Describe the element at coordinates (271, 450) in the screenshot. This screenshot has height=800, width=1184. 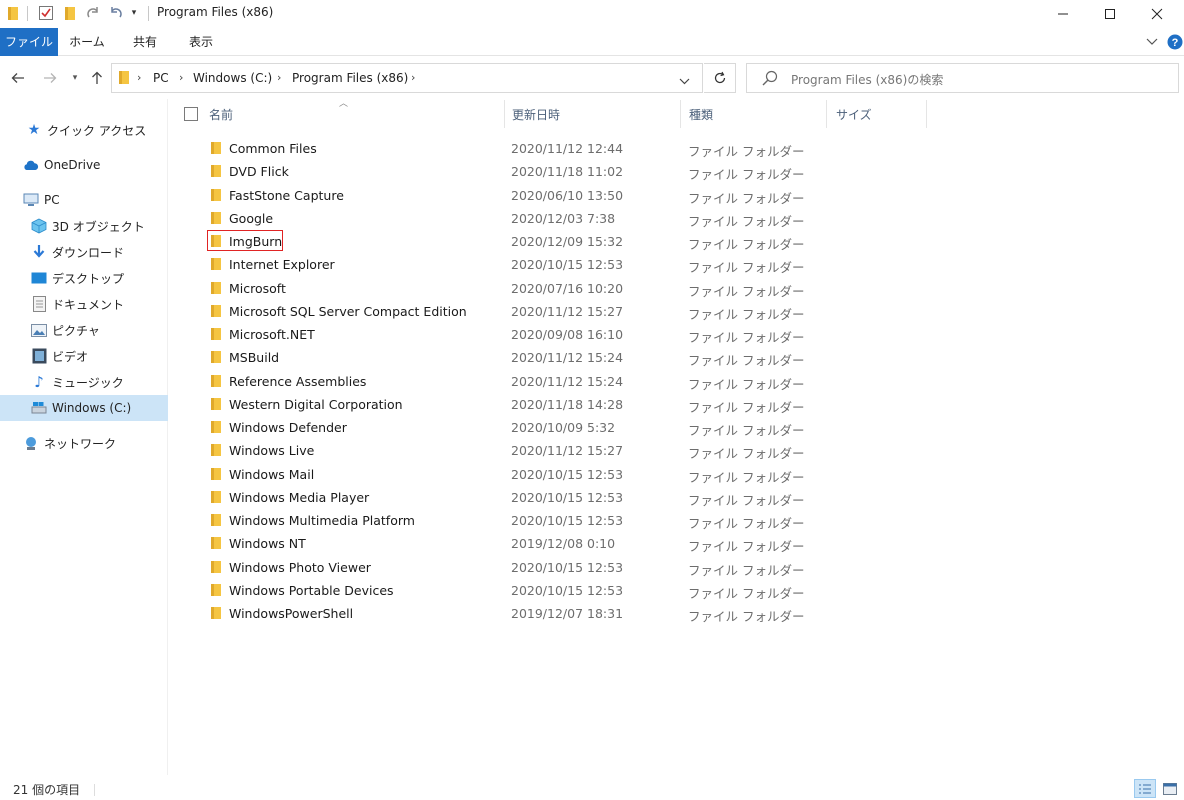
I see `file-name: Windows Live` at that location.